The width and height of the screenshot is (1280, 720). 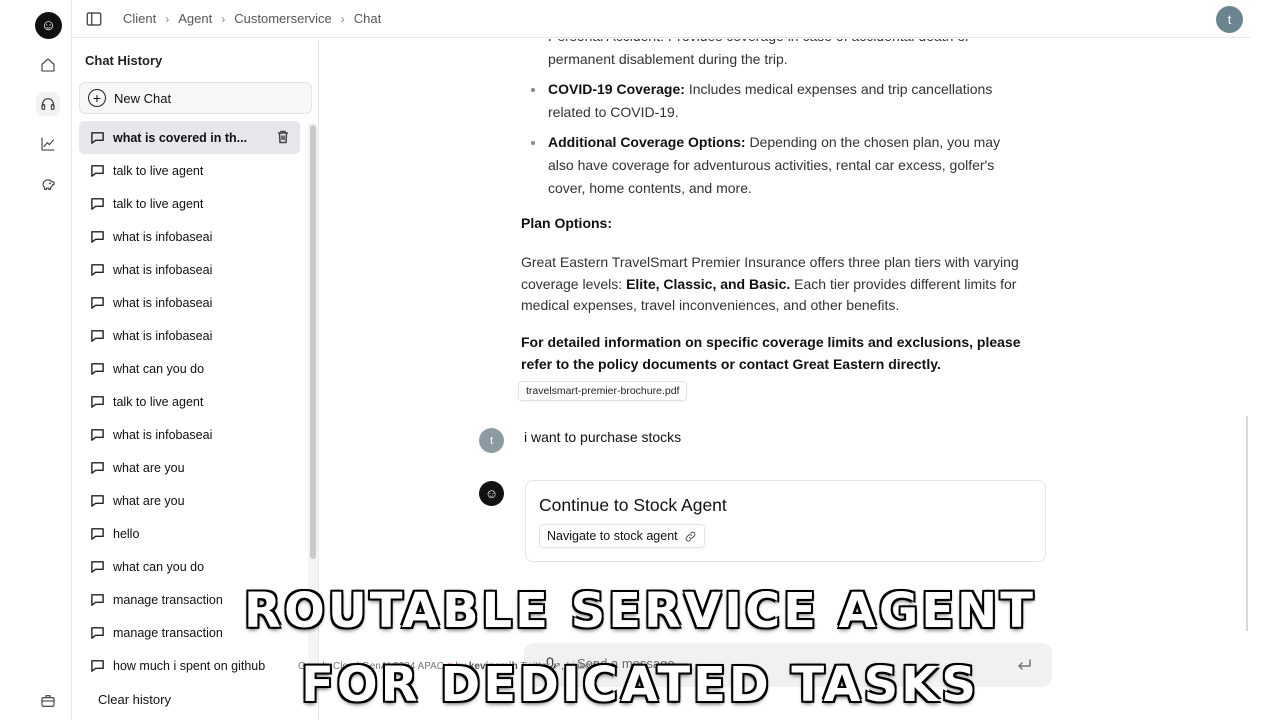 I want to click on breadcrumb-agent: Agent, so click(x=195, y=18).